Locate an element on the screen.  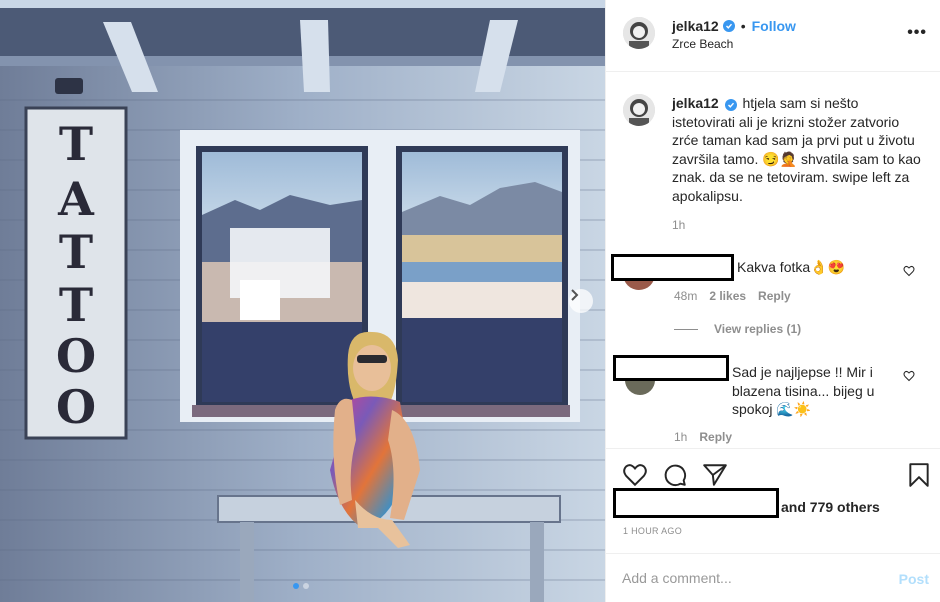
sign-letter: A is located at coordinates (76, 199).